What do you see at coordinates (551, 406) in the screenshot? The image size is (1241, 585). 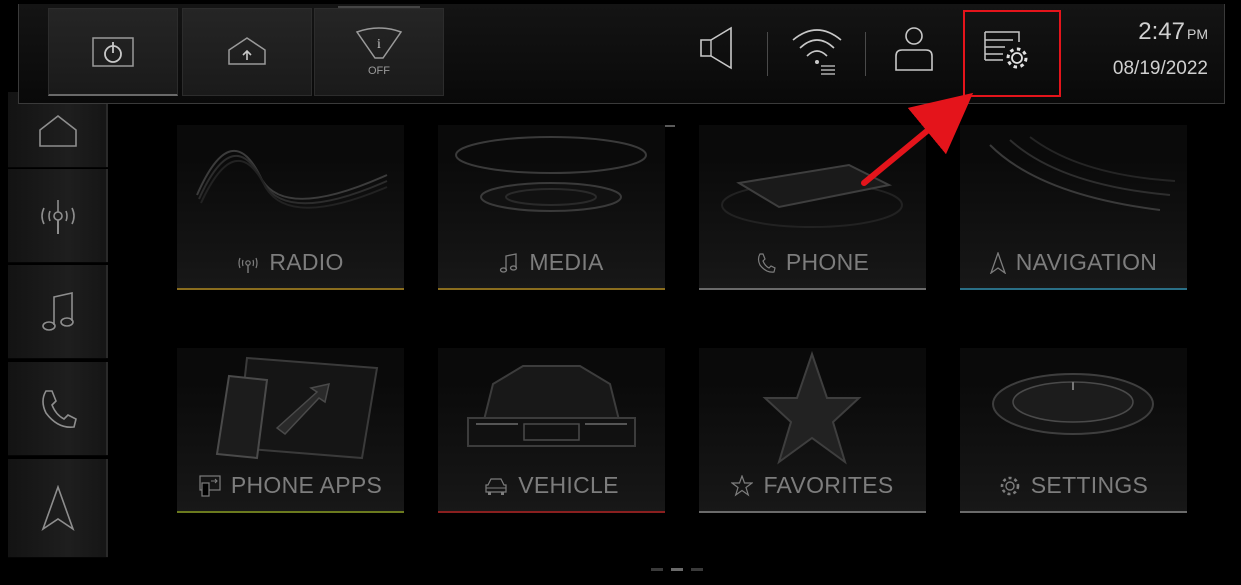 I see `car-front-art` at bounding box center [551, 406].